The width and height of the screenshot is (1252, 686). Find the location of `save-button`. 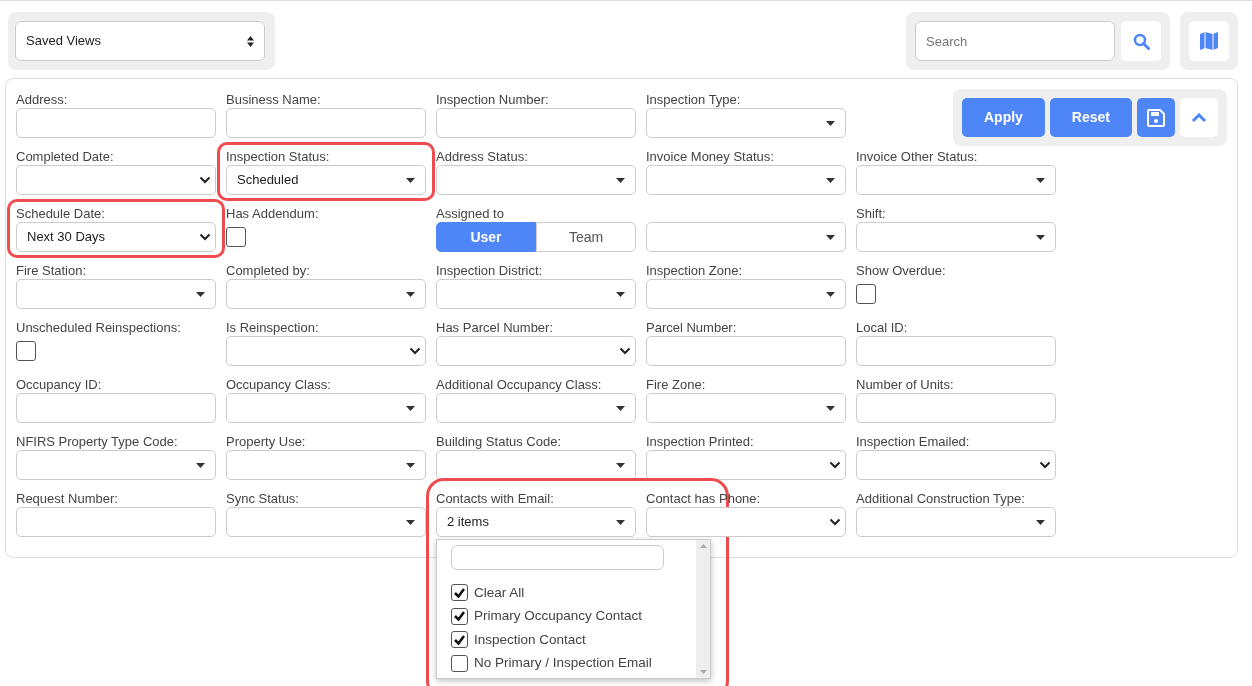

save-button is located at coordinates (1156, 117).